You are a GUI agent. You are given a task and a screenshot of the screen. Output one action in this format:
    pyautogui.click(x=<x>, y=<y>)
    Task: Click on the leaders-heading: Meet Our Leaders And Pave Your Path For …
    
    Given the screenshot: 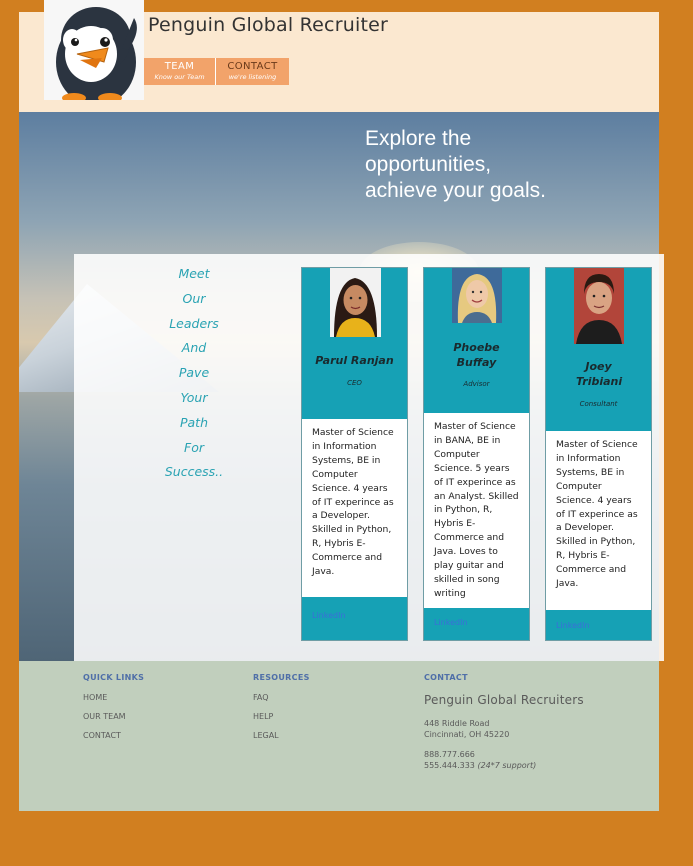 What is the action you would take?
    pyautogui.click(x=194, y=373)
    